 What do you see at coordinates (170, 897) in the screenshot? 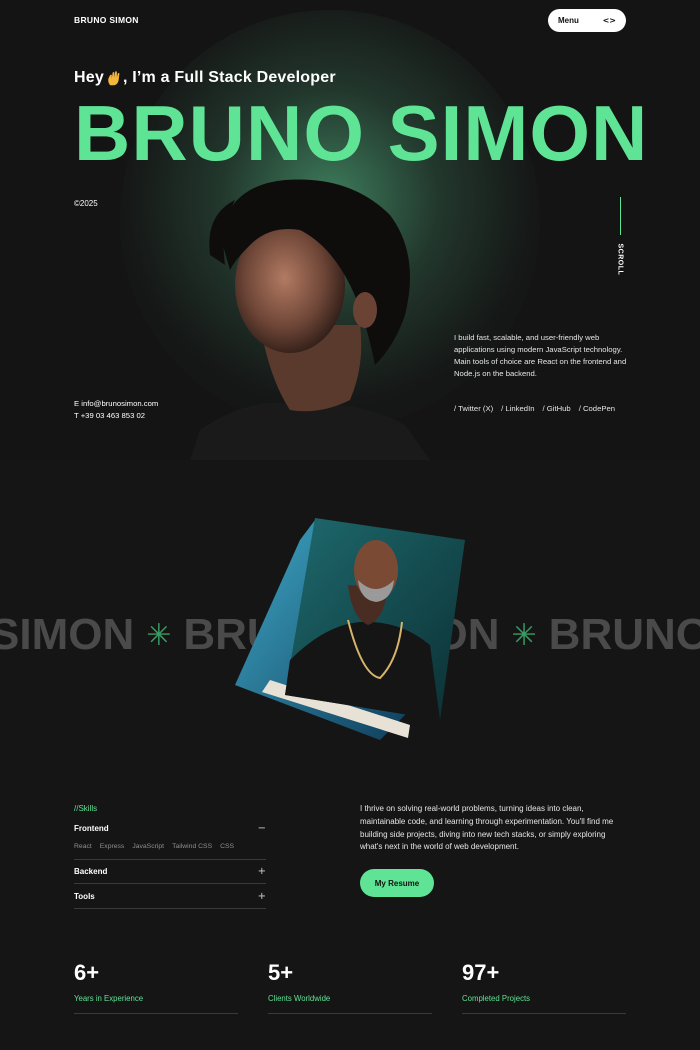
I see `skill-row-tools: Tools +` at bounding box center [170, 897].